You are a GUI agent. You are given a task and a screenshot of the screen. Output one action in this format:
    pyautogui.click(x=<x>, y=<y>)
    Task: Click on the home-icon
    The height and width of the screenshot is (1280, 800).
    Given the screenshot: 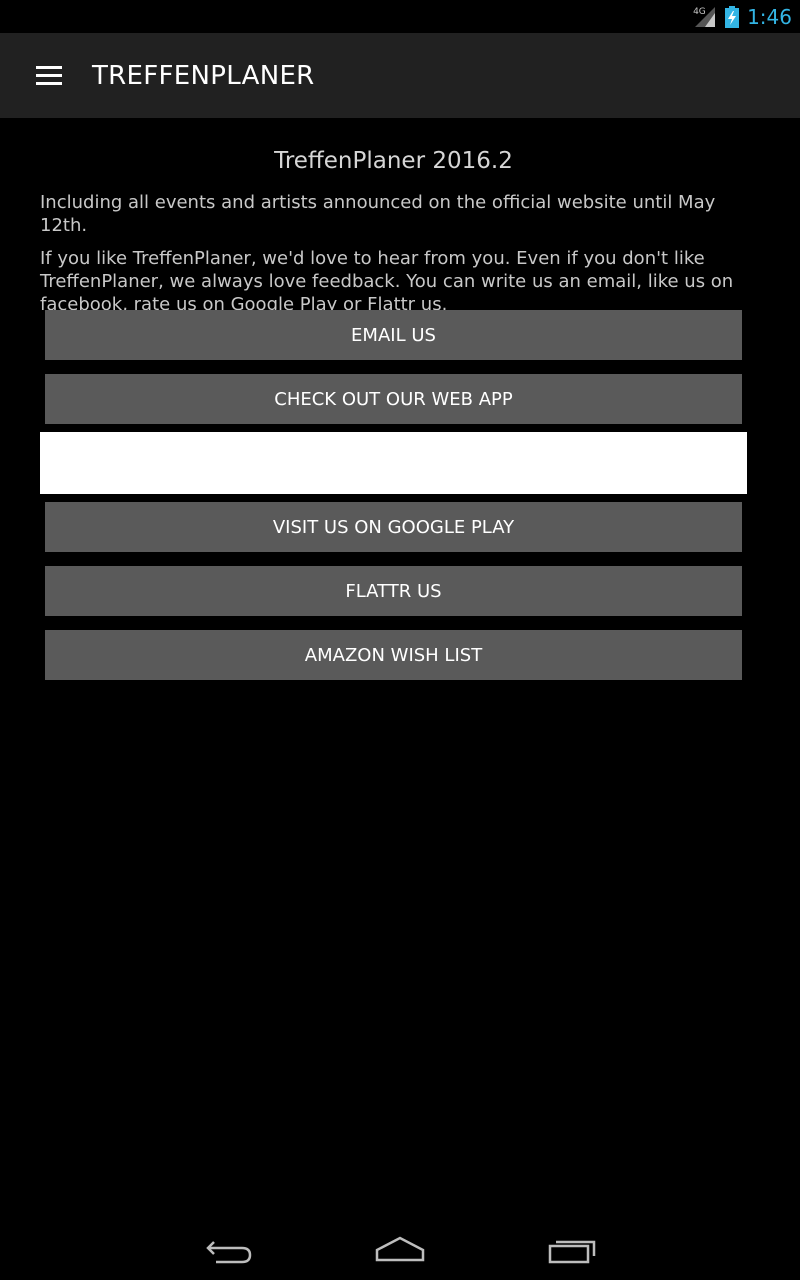 What is the action you would take?
    pyautogui.click(x=400, y=1250)
    